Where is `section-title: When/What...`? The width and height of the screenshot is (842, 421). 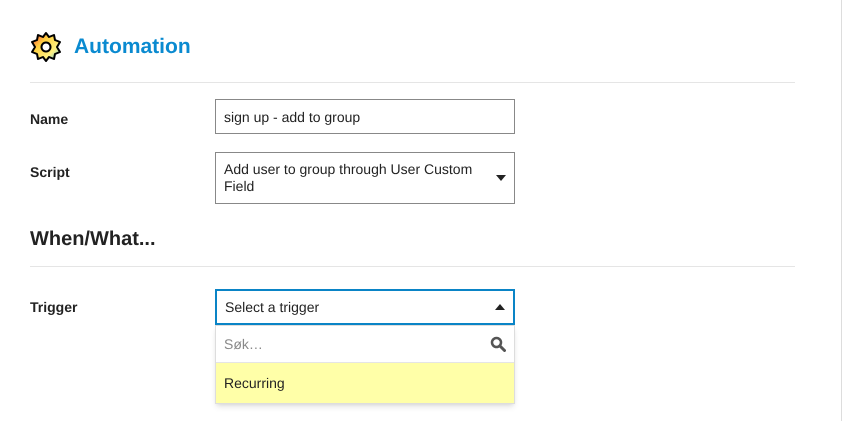 section-title: When/What... is located at coordinates (93, 239).